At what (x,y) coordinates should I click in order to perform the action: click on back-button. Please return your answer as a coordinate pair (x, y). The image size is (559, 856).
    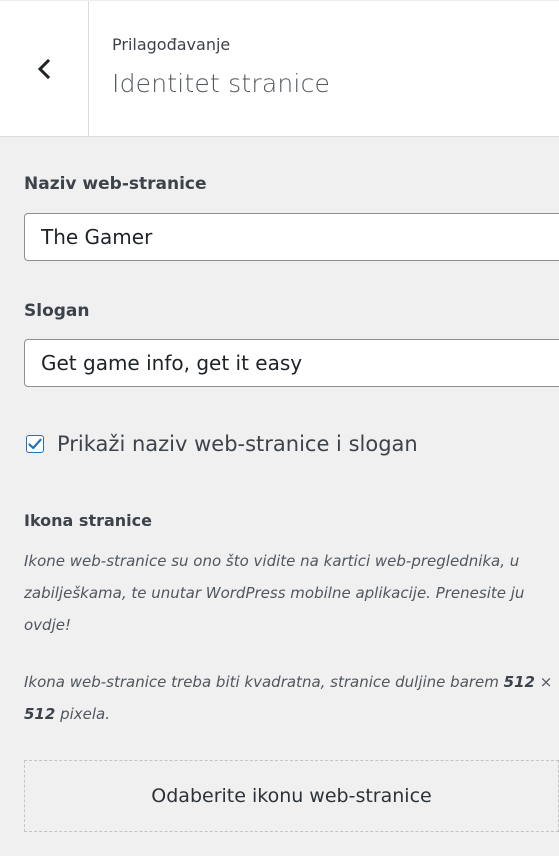
    Looking at the image, I should click on (44, 68).